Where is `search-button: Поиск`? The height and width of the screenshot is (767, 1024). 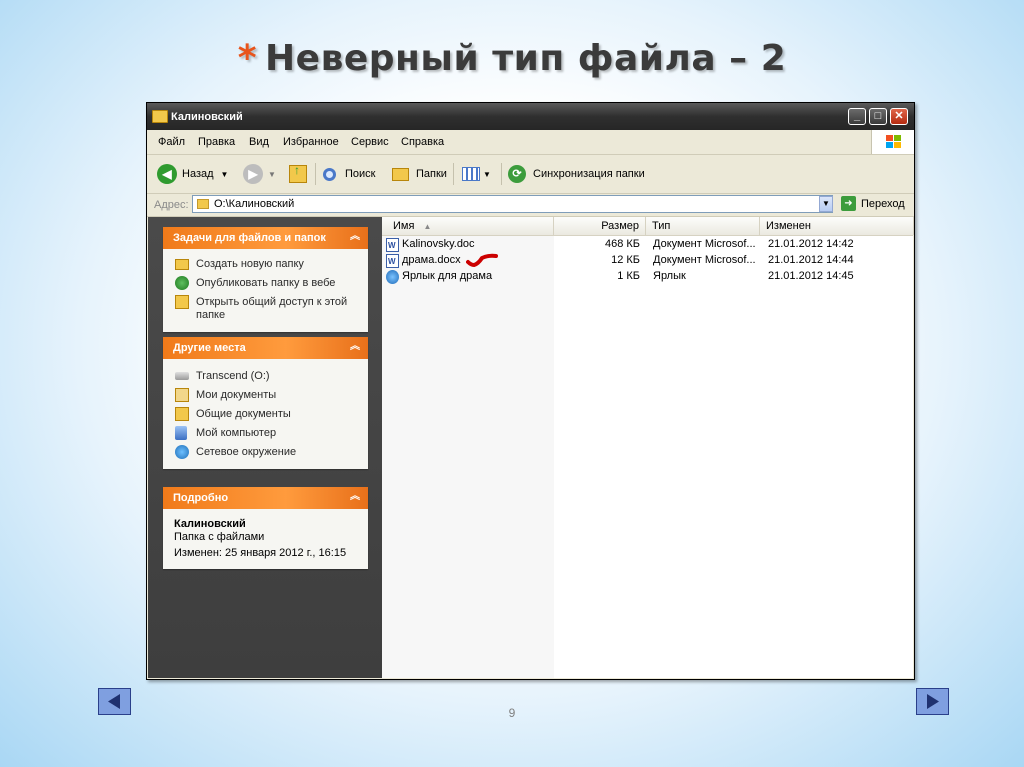 search-button: Поиск is located at coordinates (349, 174).